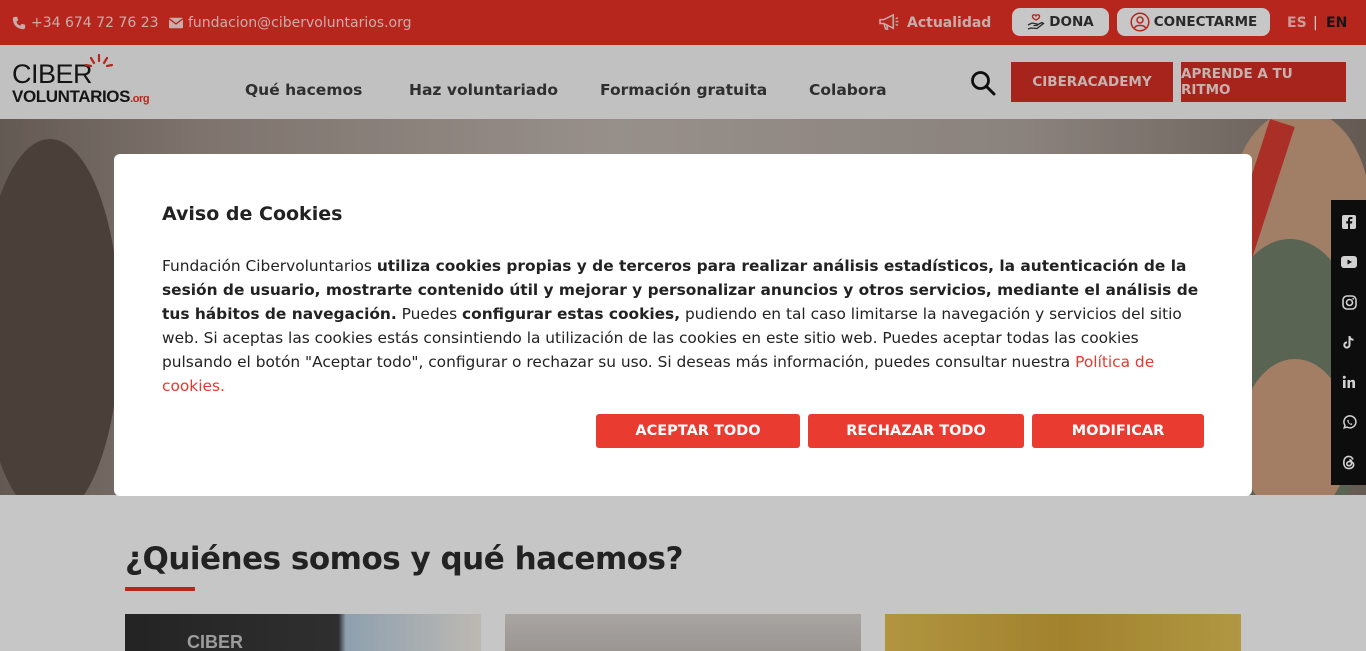  What do you see at coordinates (429, 314) in the screenshot?
I see `cookie-text-part: Puedes` at bounding box center [429, 314].